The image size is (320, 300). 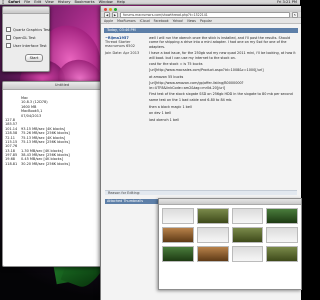 What do you see at coordinates (164, 119) in the screenshot?
I see `post-paragraph: last xbench 1 bell` at bounding box center [164, 119].